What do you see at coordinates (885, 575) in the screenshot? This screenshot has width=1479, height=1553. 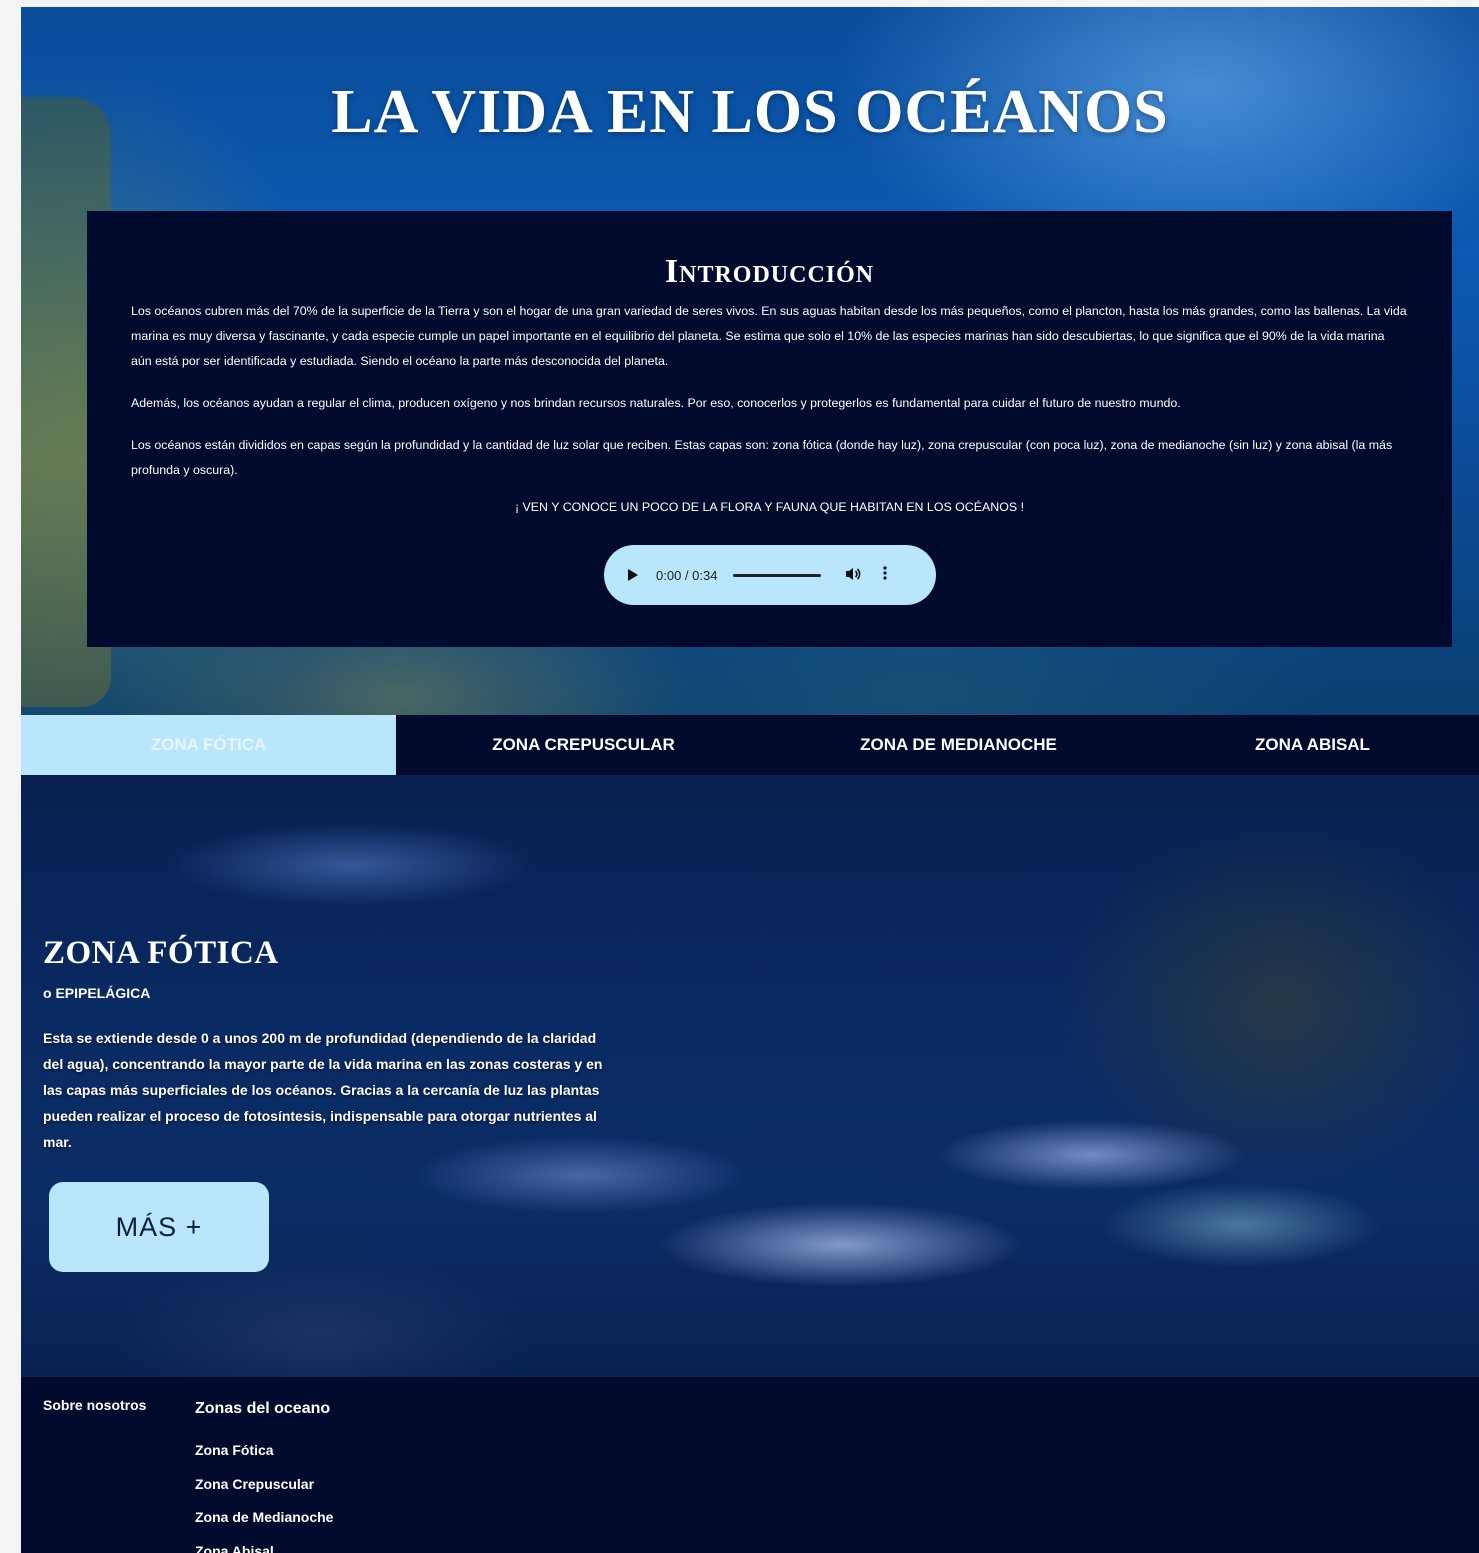 I see `more-vertical-icon` at bounding box center [885, 575].